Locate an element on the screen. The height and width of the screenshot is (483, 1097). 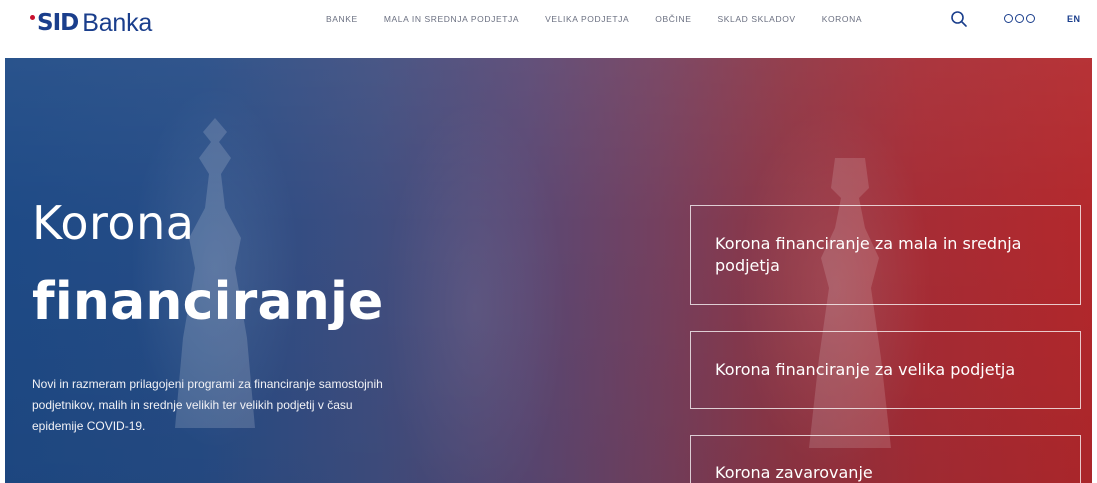
nav-item-obcine: OBČINE is located at coordinates (673, 19).